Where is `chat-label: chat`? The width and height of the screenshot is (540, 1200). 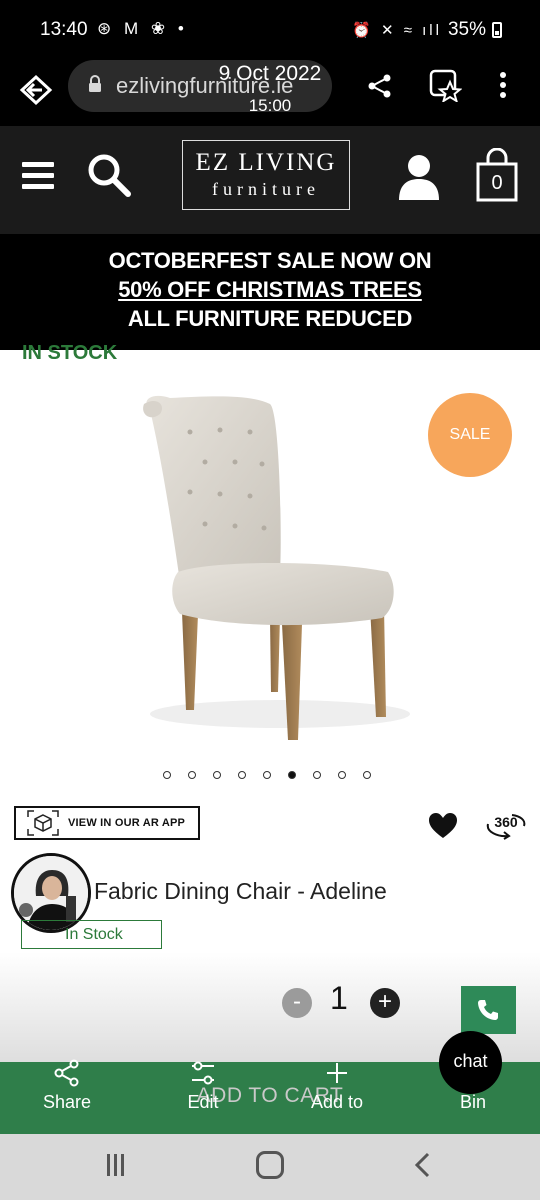 chat-label: chat is located at coordinates (470, 1061).